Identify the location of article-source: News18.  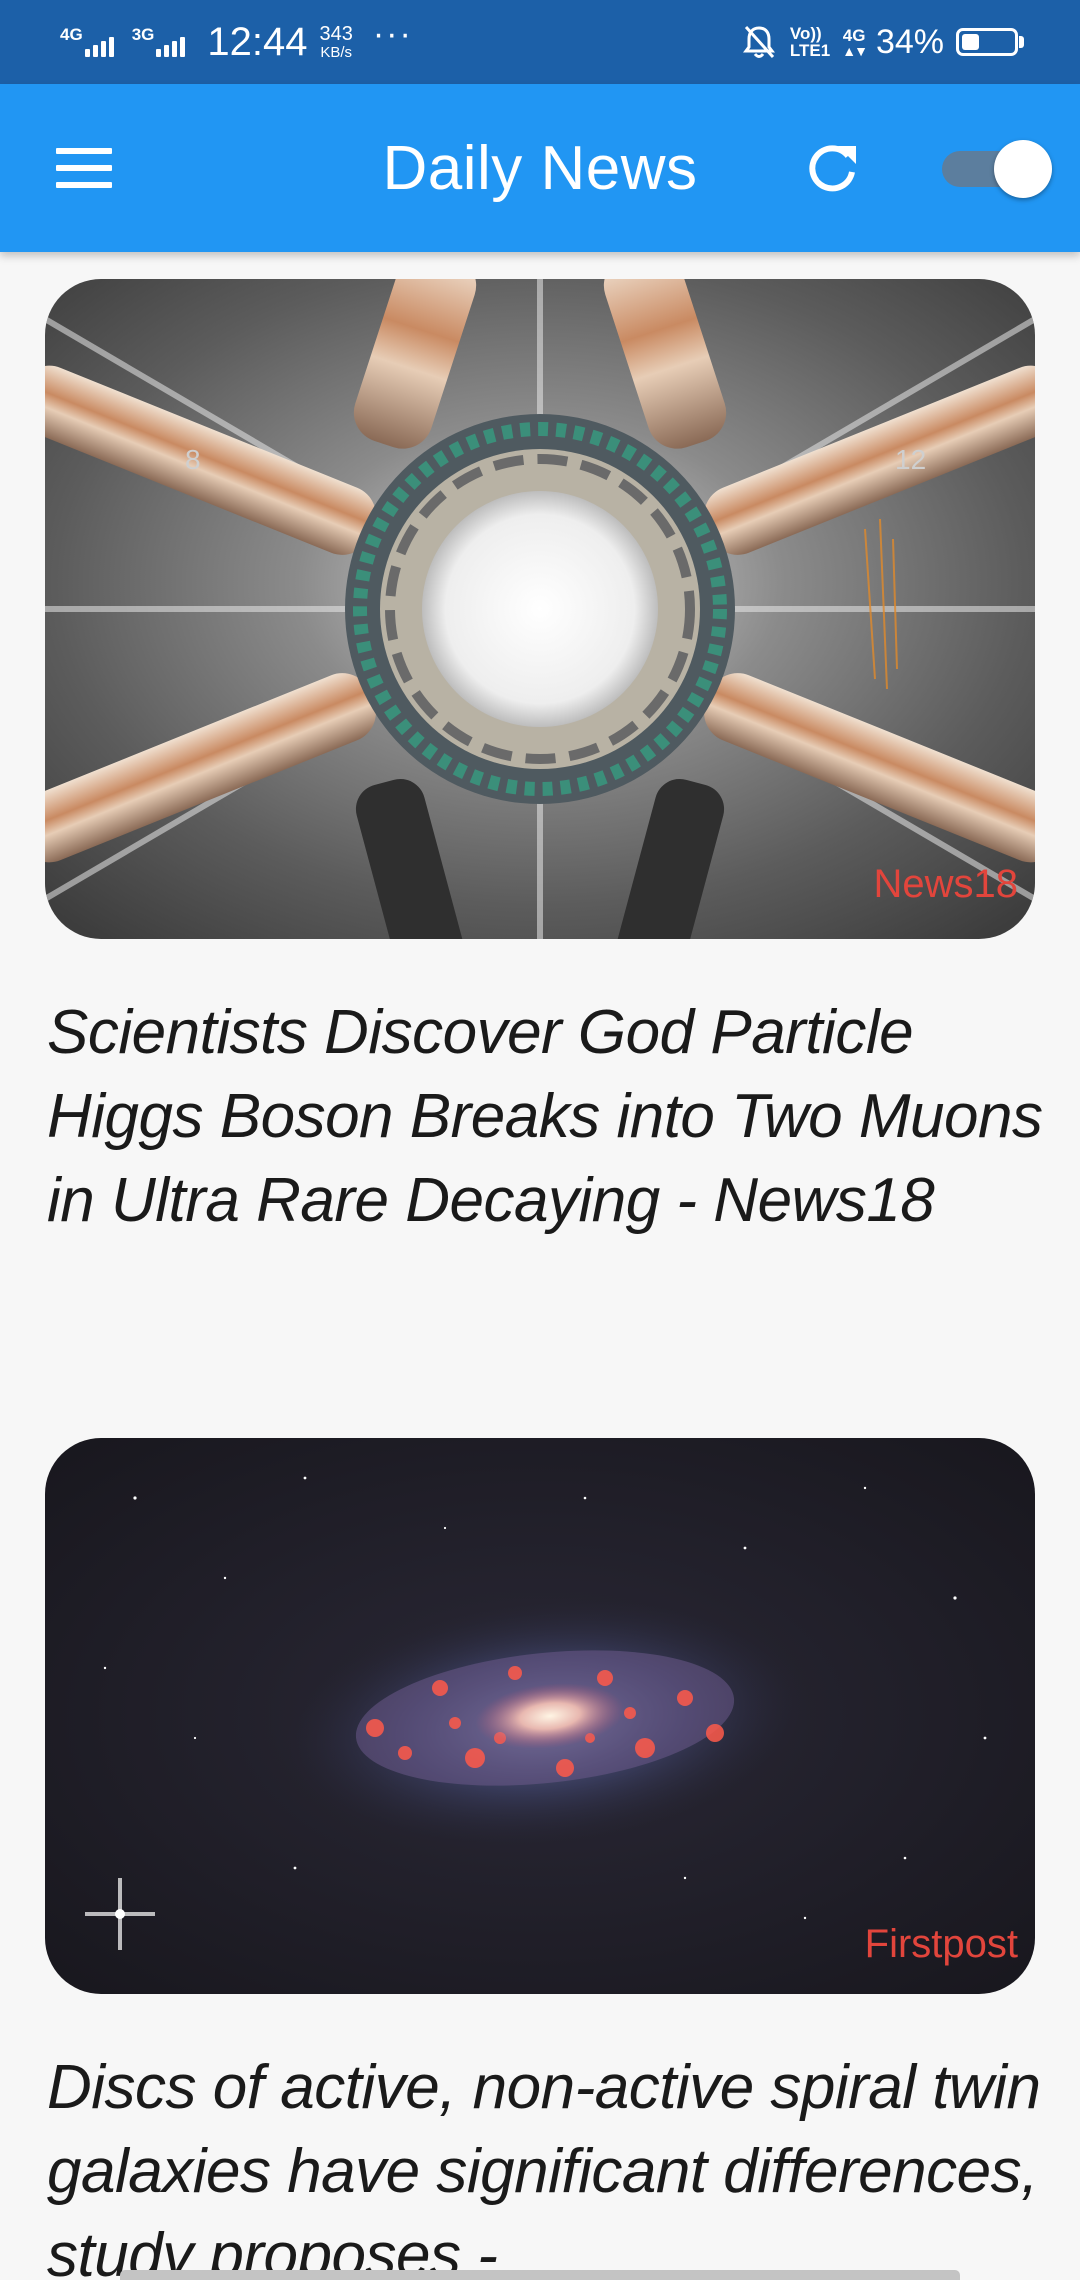
(945, 884).